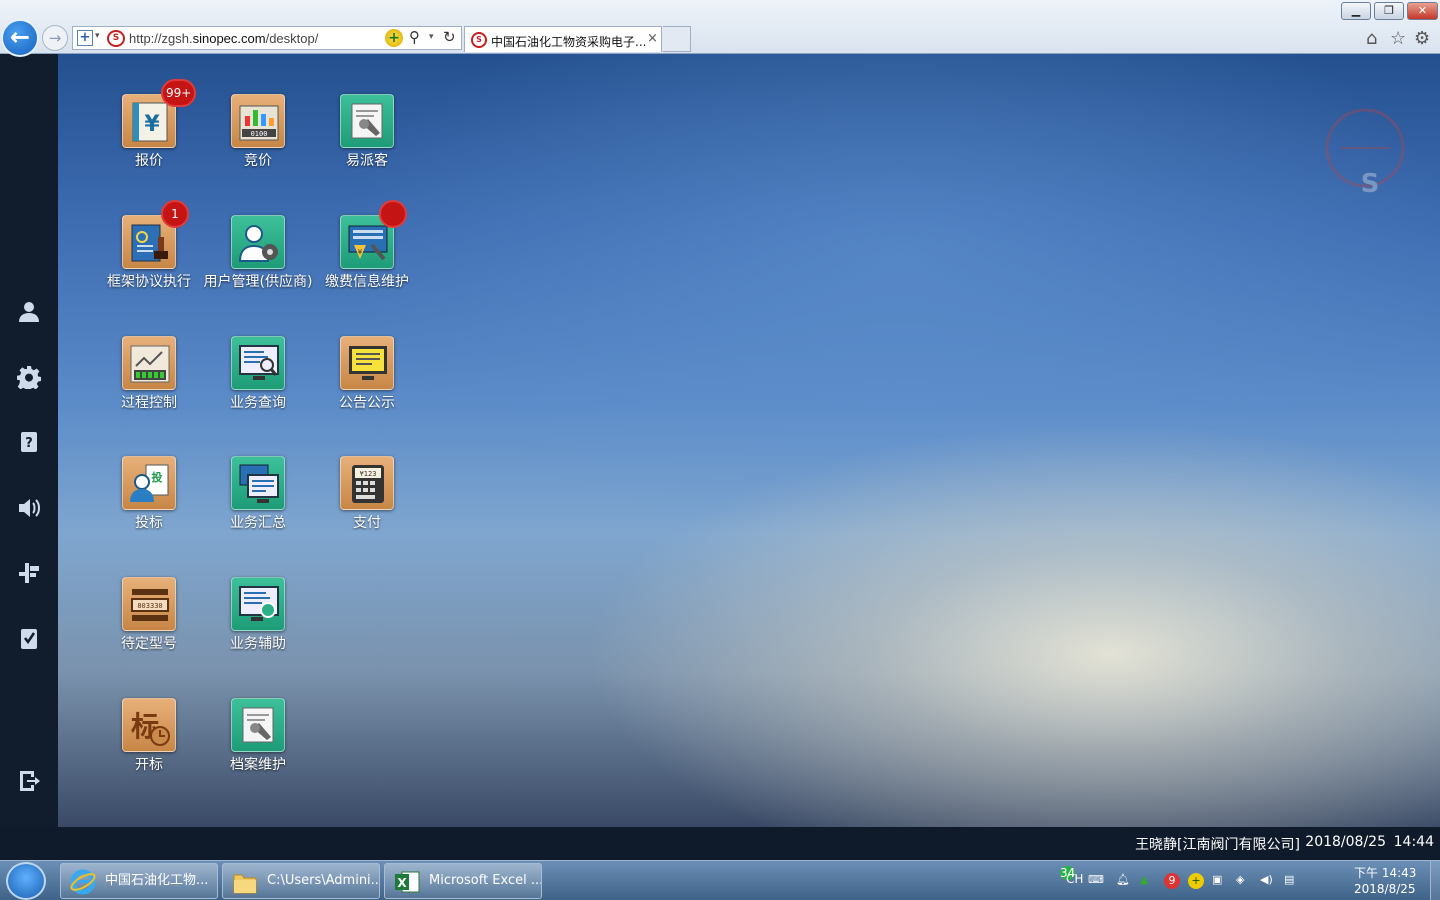 The image size is (1440, 900). What do you see at coordinates (402, 883) in the screenshot?
I see `svg-text: X` at bounding box center [402, 883].